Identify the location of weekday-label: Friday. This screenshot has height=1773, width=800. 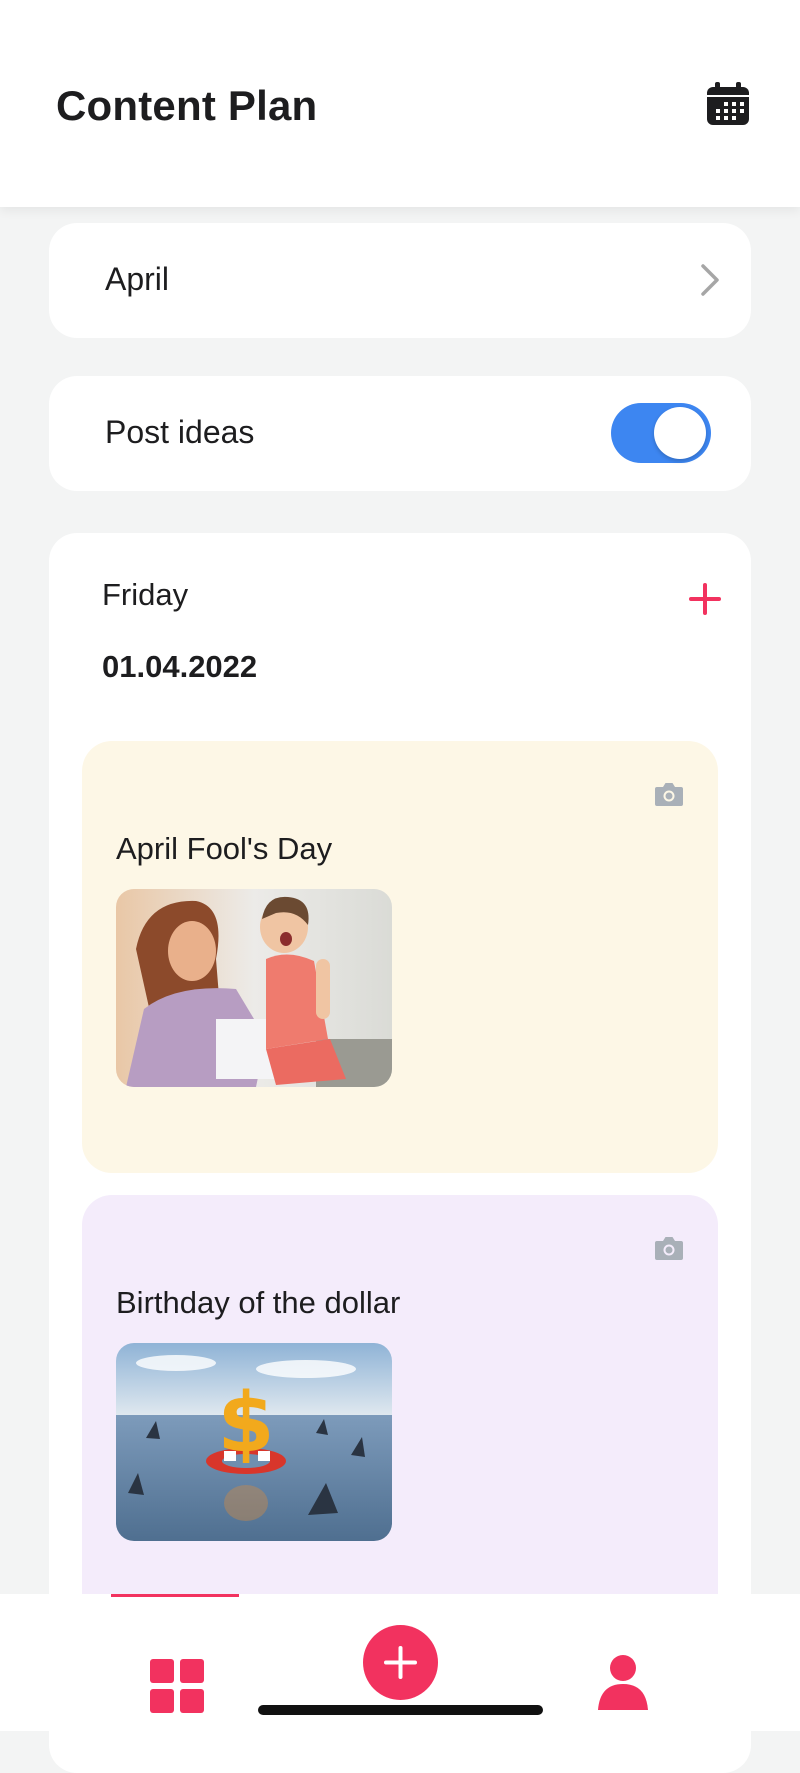
(145, 594).